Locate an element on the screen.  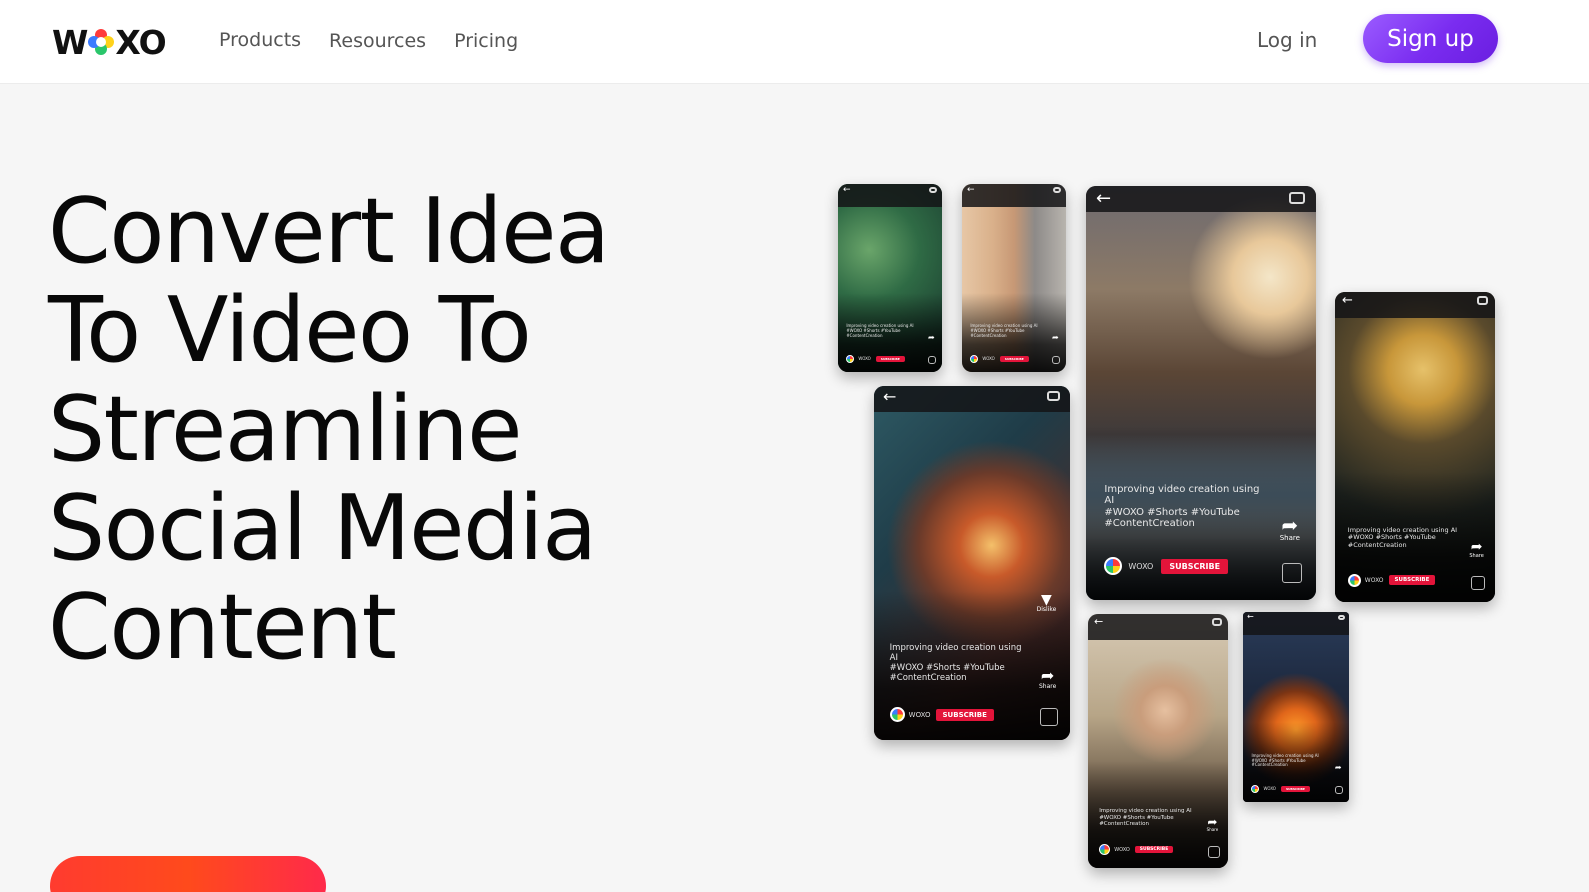
headline-line-3: Streamline is located at coordinates (285, 429).